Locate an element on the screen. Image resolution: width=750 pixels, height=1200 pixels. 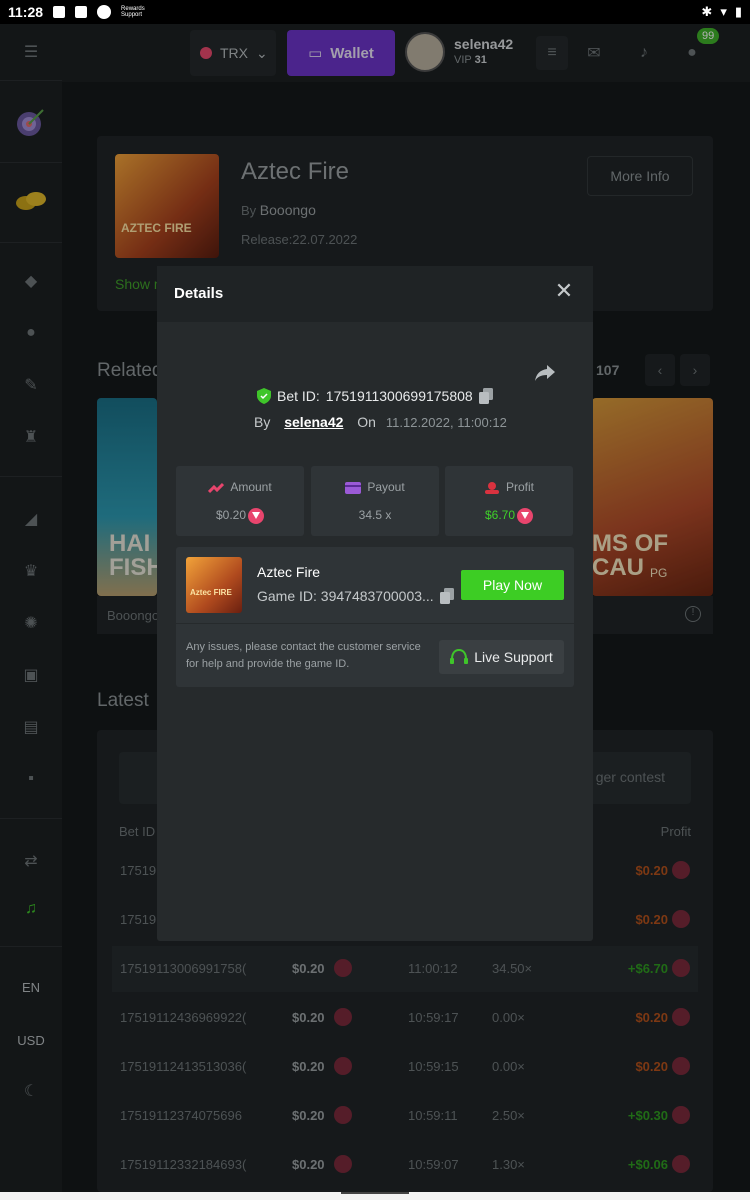
stat-amount-label: Amount is located at coordinates (251, 487).